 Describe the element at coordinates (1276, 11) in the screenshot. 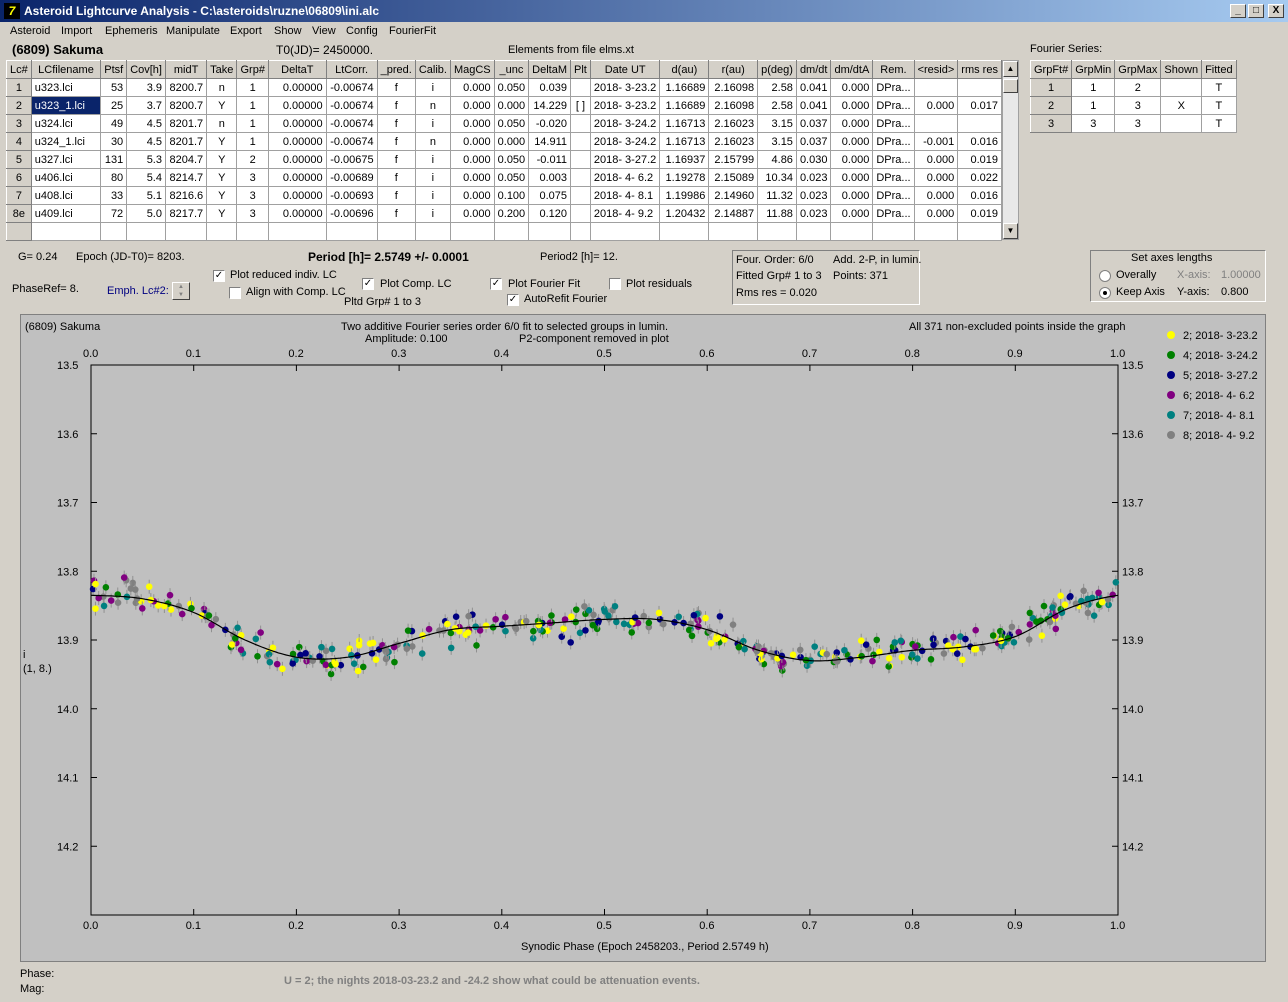

I see `close-button: X` at that location.